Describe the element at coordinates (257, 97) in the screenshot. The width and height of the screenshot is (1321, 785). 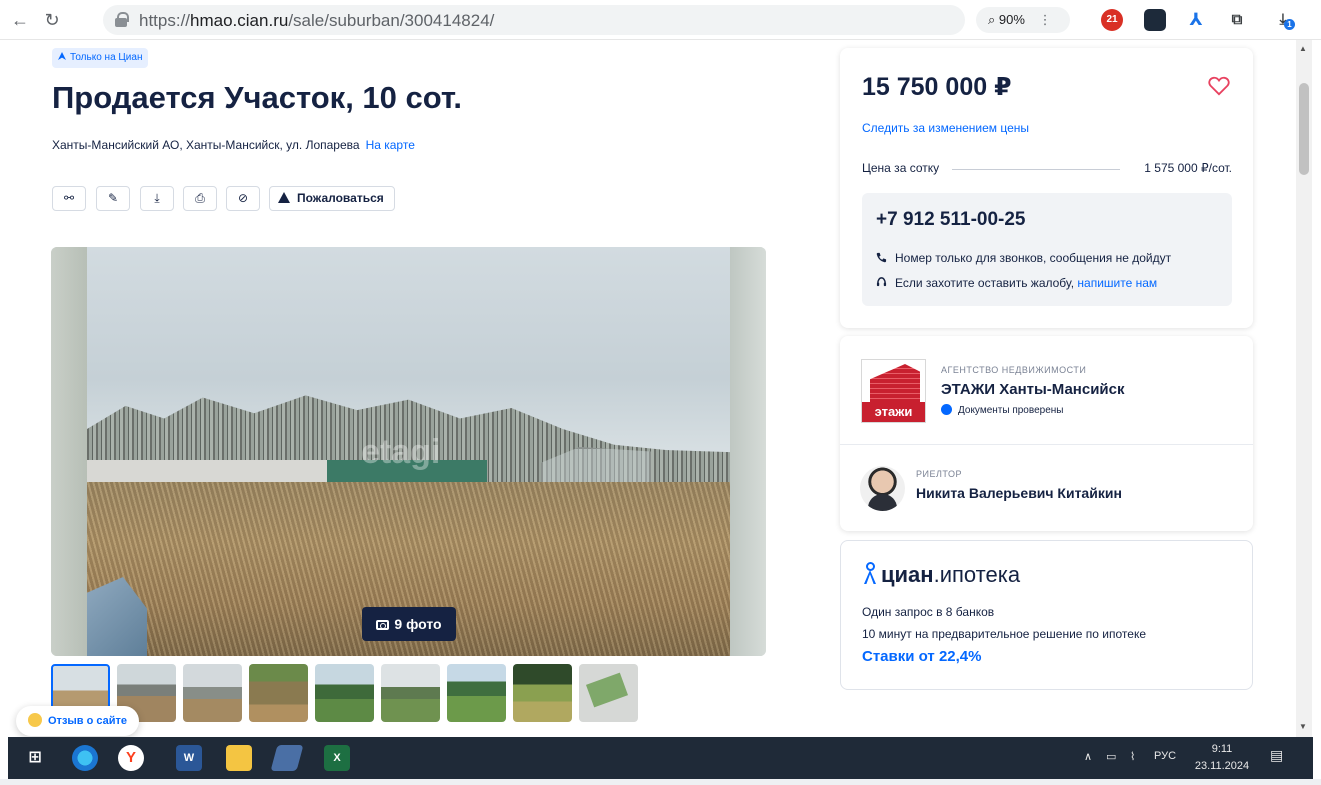
I see `page-title: Продается Участок, 10 сот.` at that location.